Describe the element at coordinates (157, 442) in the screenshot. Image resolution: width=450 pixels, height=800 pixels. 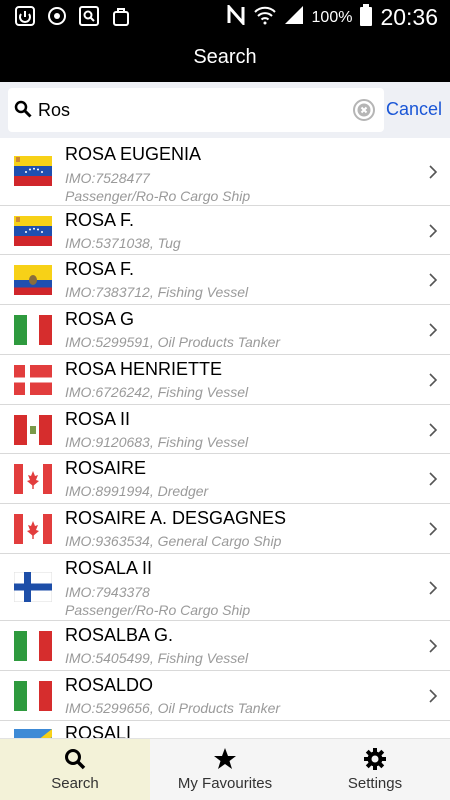
I see `vessel-details: IMO:9120683, Fishing Vessel` at that location.